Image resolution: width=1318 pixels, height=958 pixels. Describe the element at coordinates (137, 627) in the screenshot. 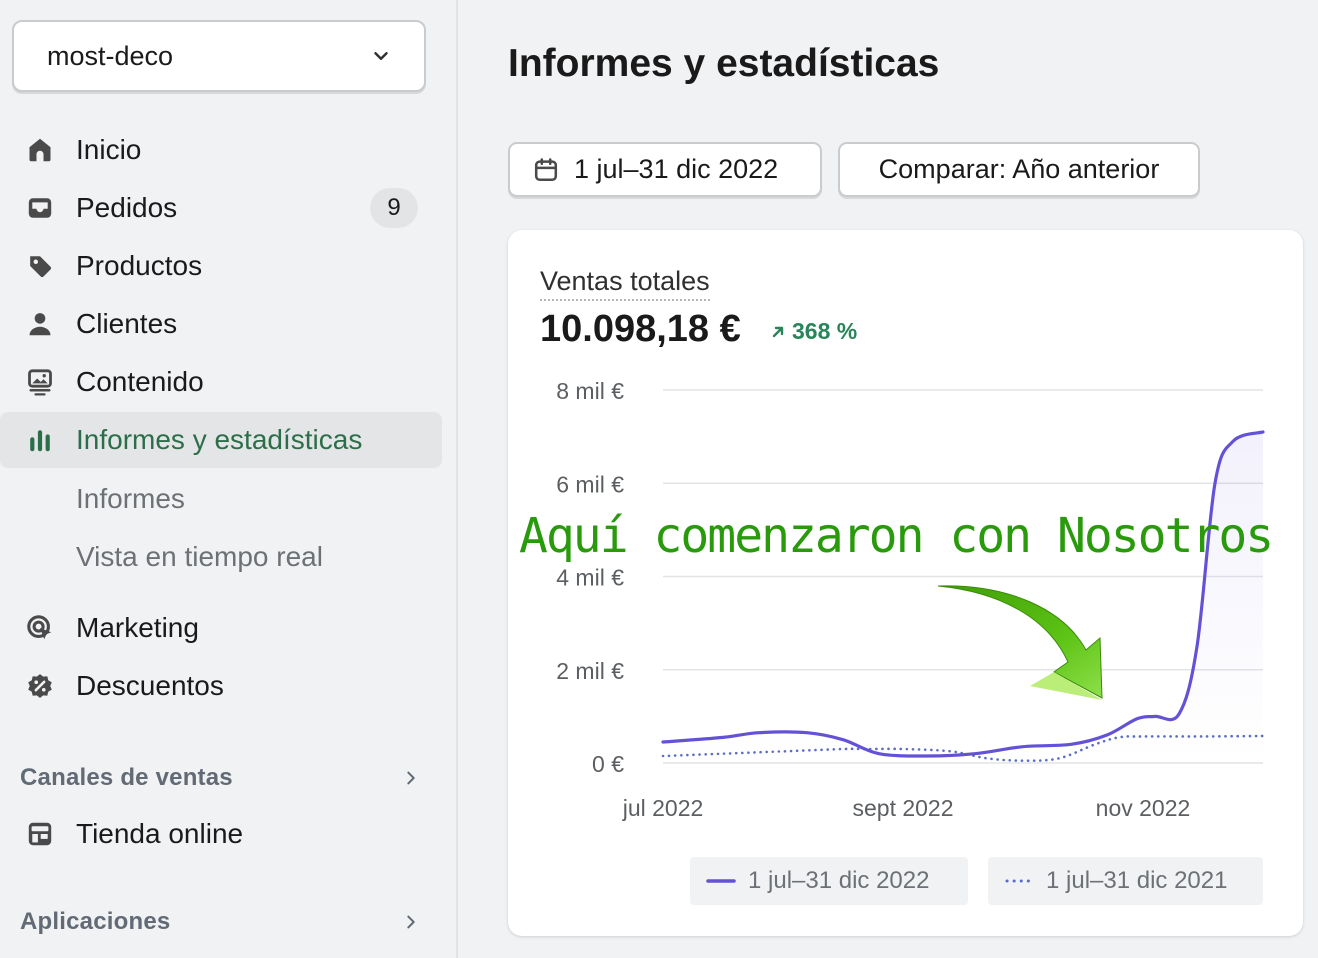

I see `nav-label: Marketing` at that location.